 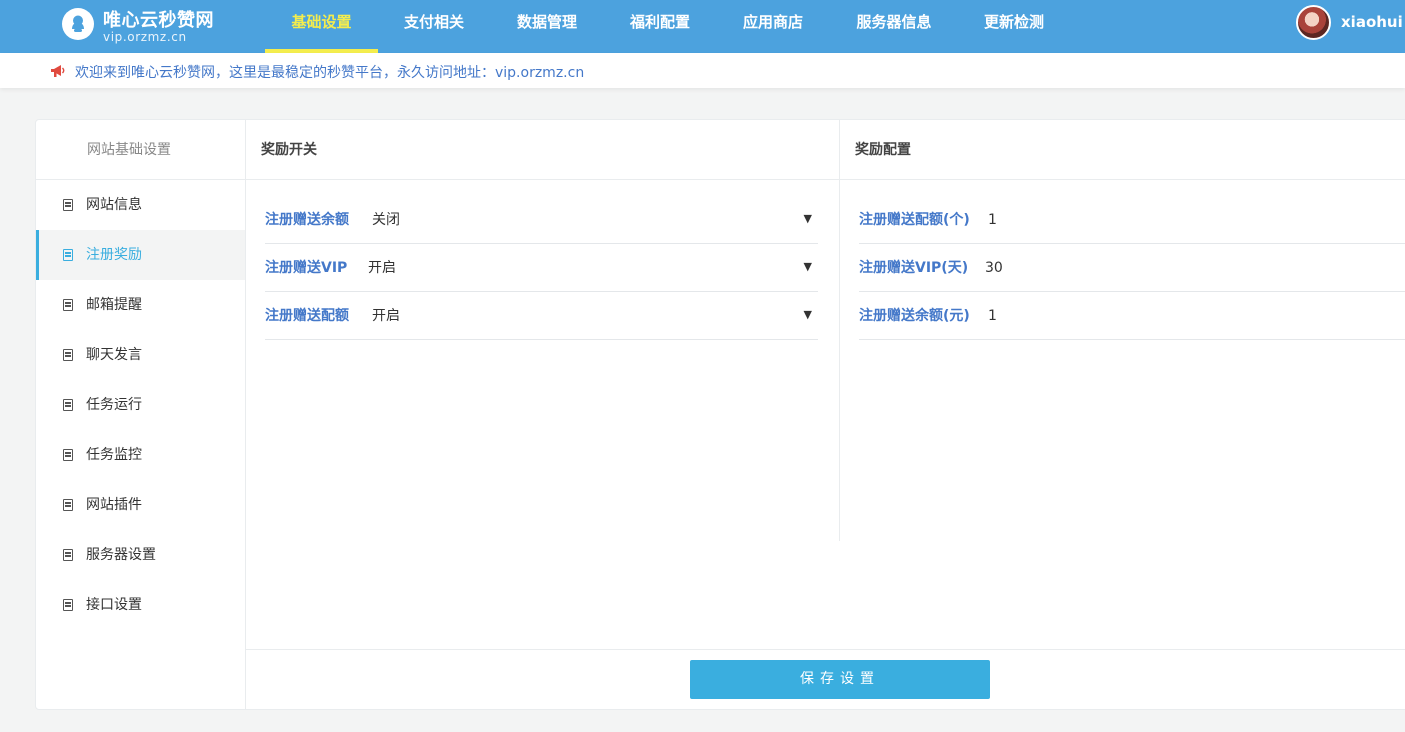 I want to click on sidebar-item-label: 邮箱提醒, so click(x=114, y=305).